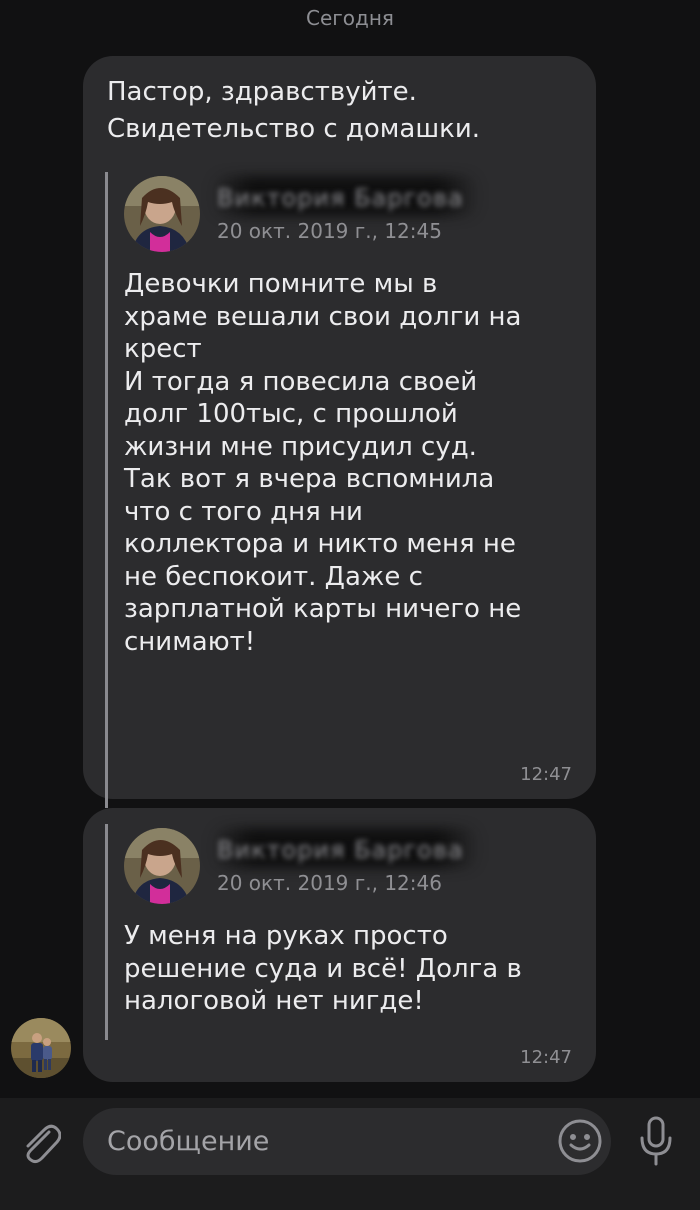 The width and height of the screenshot is (700, 1210). Describe the element at coordinates (350, 18) in the screenshot. I see `date-separator: Сегодня` at that location.